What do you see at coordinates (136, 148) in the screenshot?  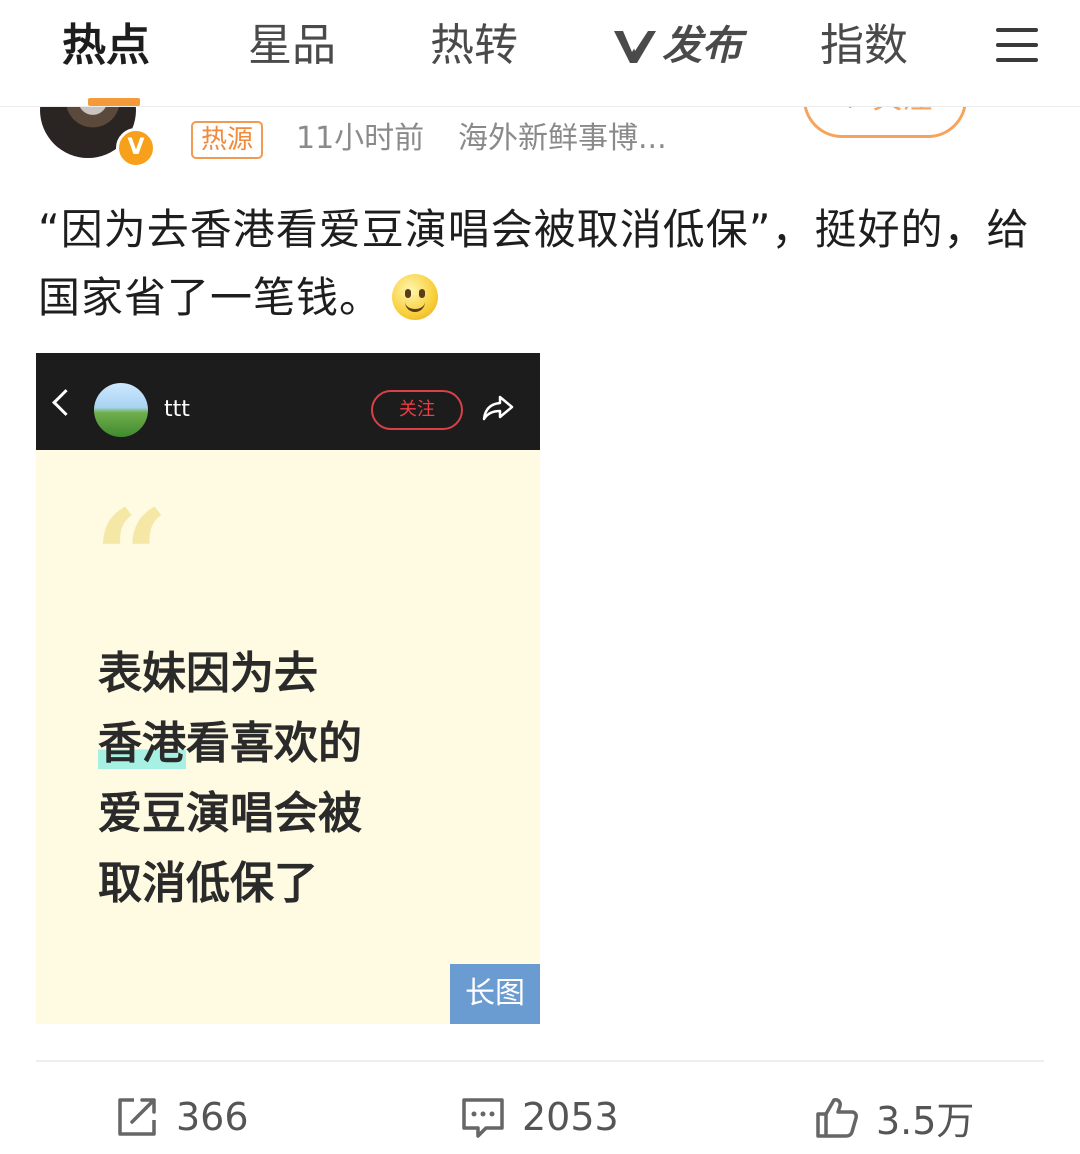 I see `verified-badge-icon: V` at bounding box center [136, 148].